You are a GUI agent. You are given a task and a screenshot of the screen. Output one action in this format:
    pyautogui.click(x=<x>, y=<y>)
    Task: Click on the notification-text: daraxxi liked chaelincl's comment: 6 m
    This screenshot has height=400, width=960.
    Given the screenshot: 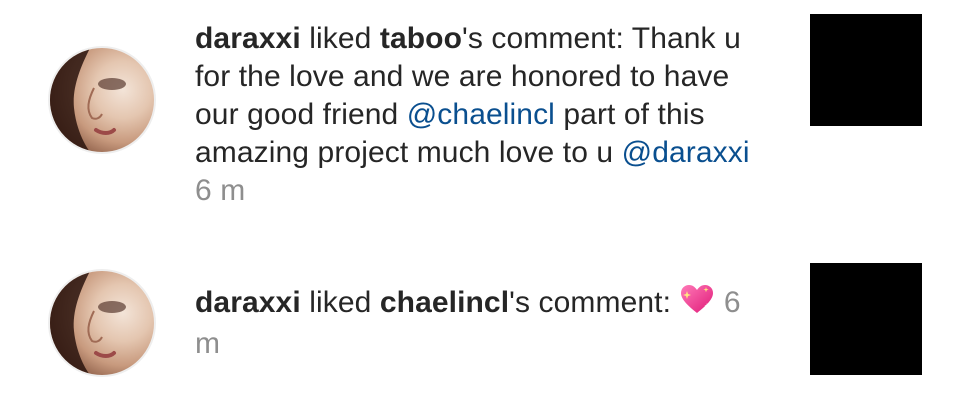 What is the action you would take?
    pyautogui.click(x=482, y=323)
    